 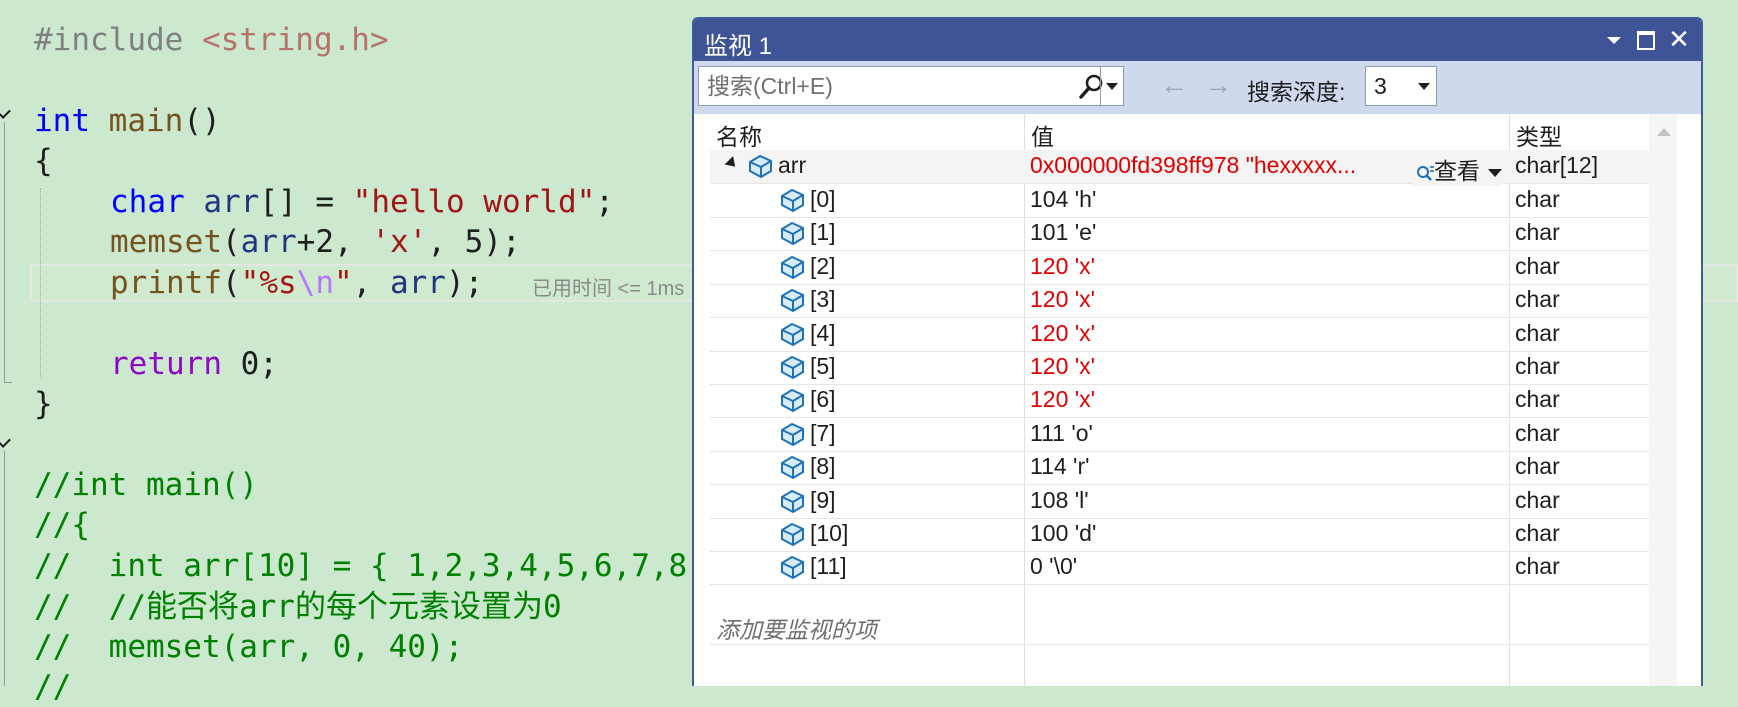 What do you see at coordinates (1424, 86) in the screenshot?
I see `chevron-down-icon` at bounding box center [1424, 86].